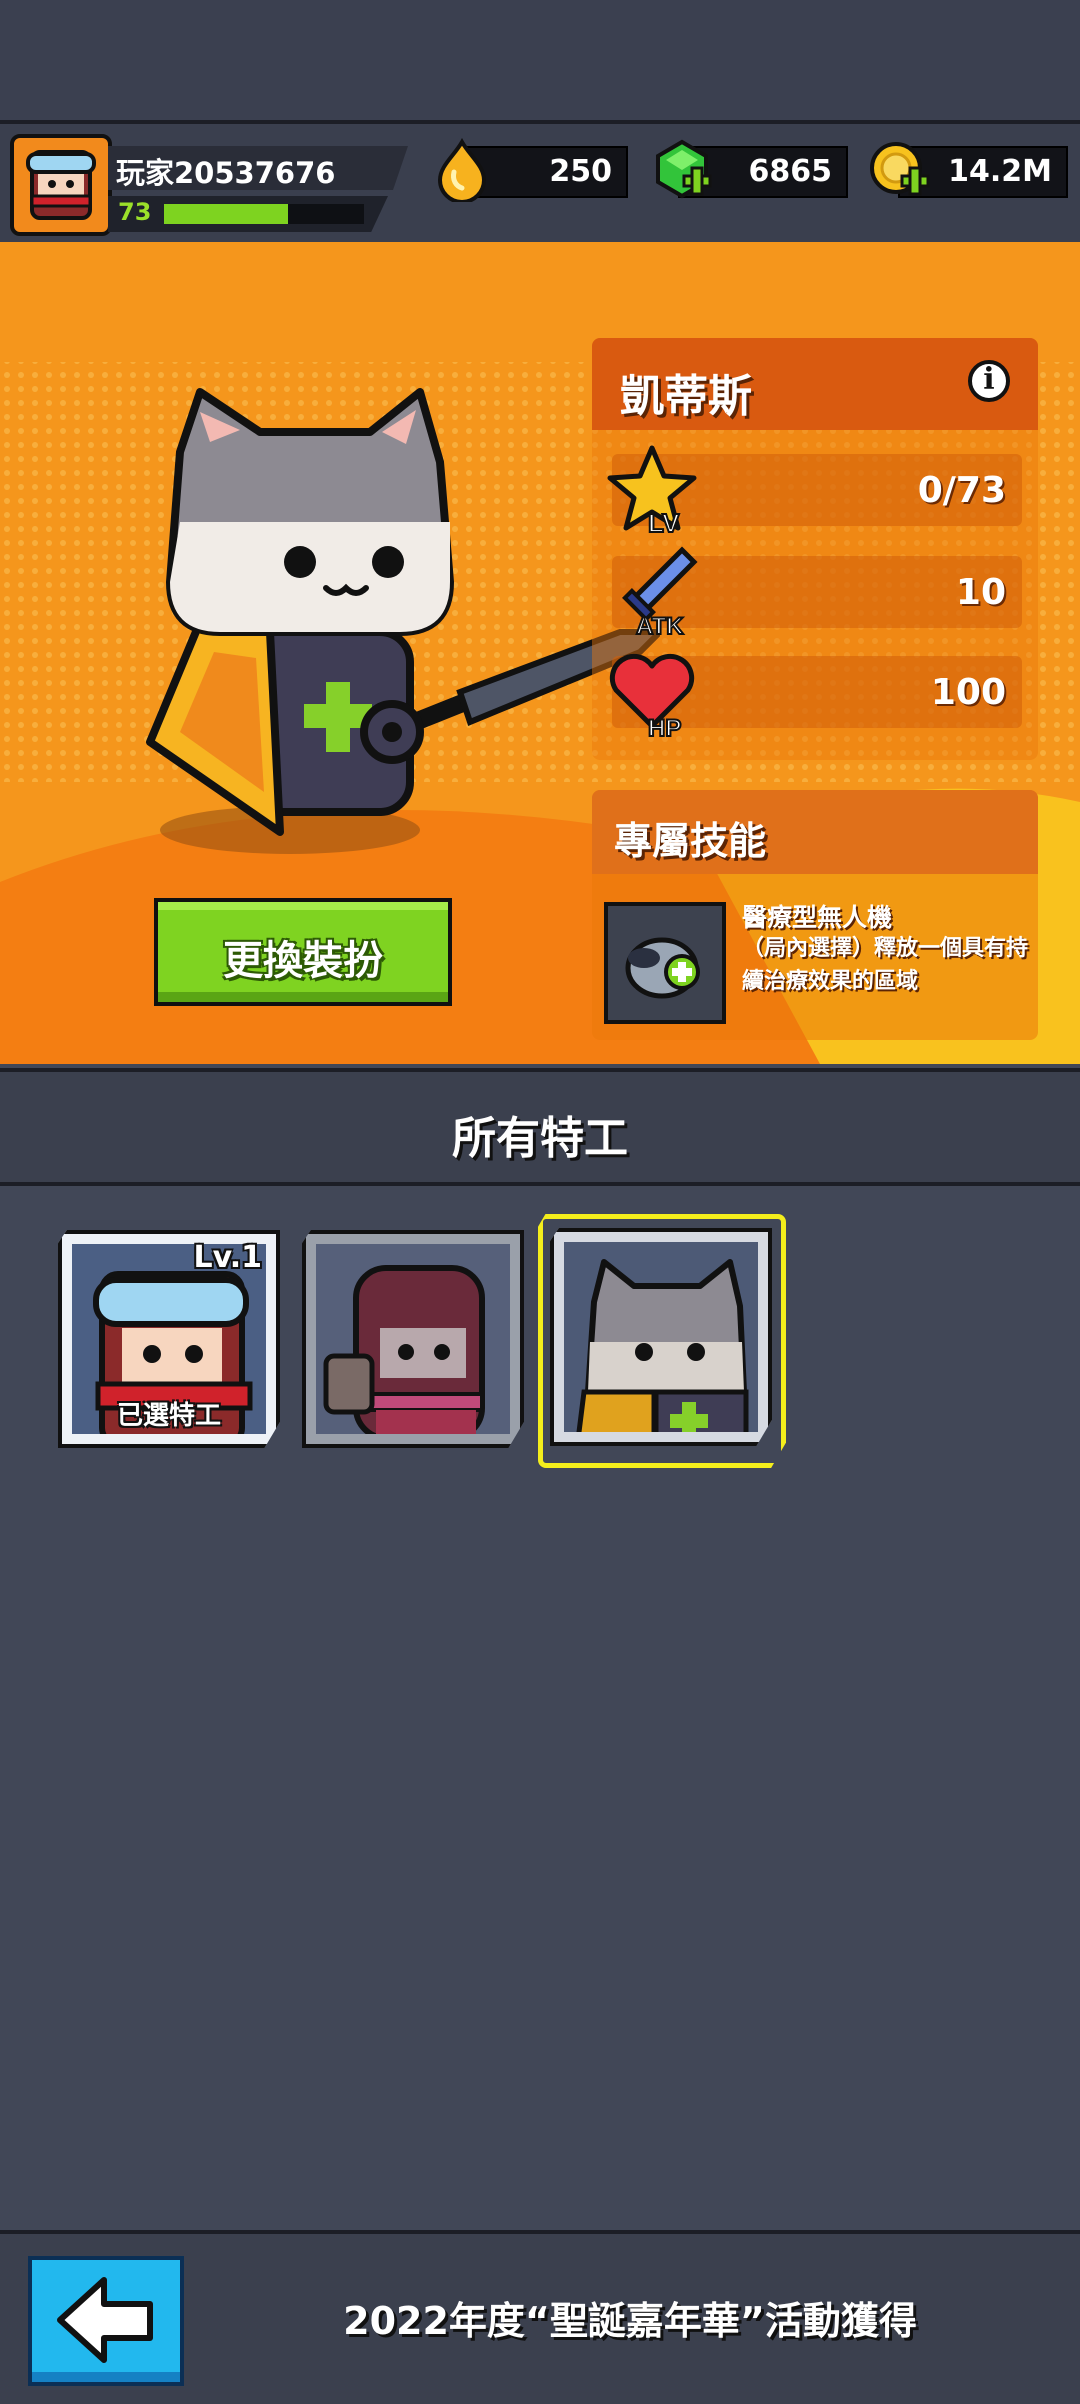 The width and height of the screenshot is (1080, 2404). I want to click on hero-name: 凱蒂斯, so click(686, 396).